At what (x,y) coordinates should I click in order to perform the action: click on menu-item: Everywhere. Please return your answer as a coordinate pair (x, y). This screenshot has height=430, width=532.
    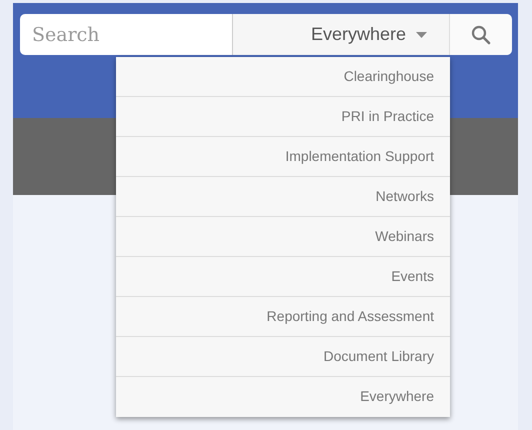
    Looking at the image, I should click on (283, 397).